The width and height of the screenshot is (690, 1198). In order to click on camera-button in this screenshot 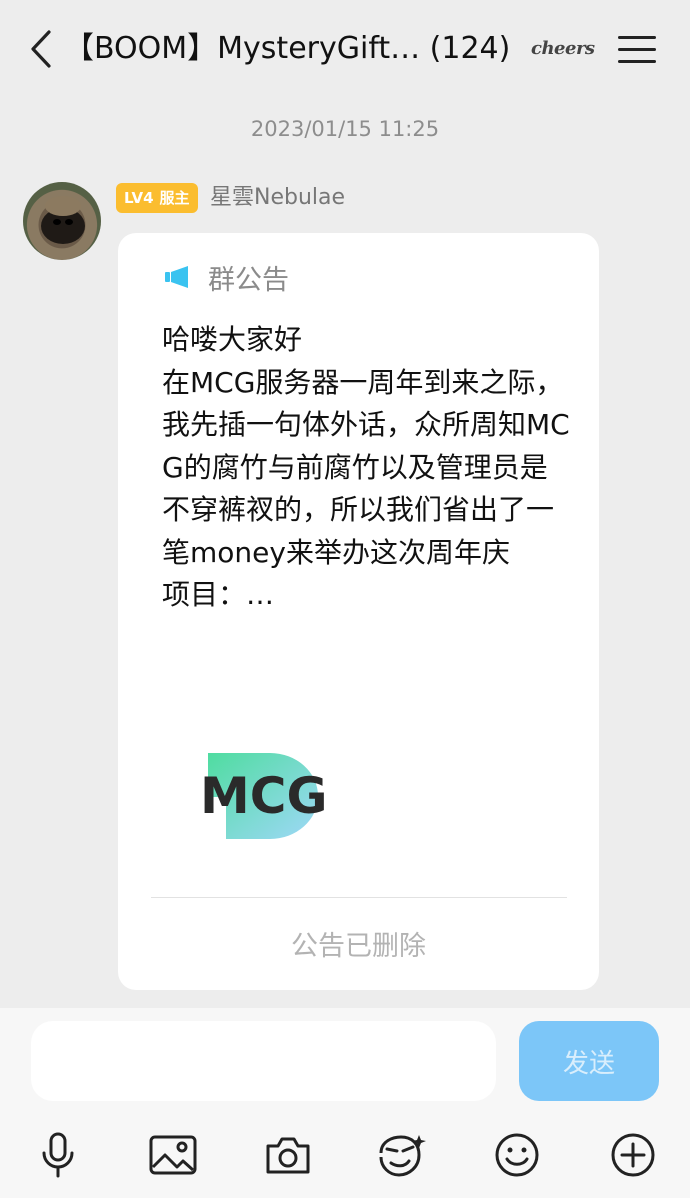, I will do `click(288, 1155)`.